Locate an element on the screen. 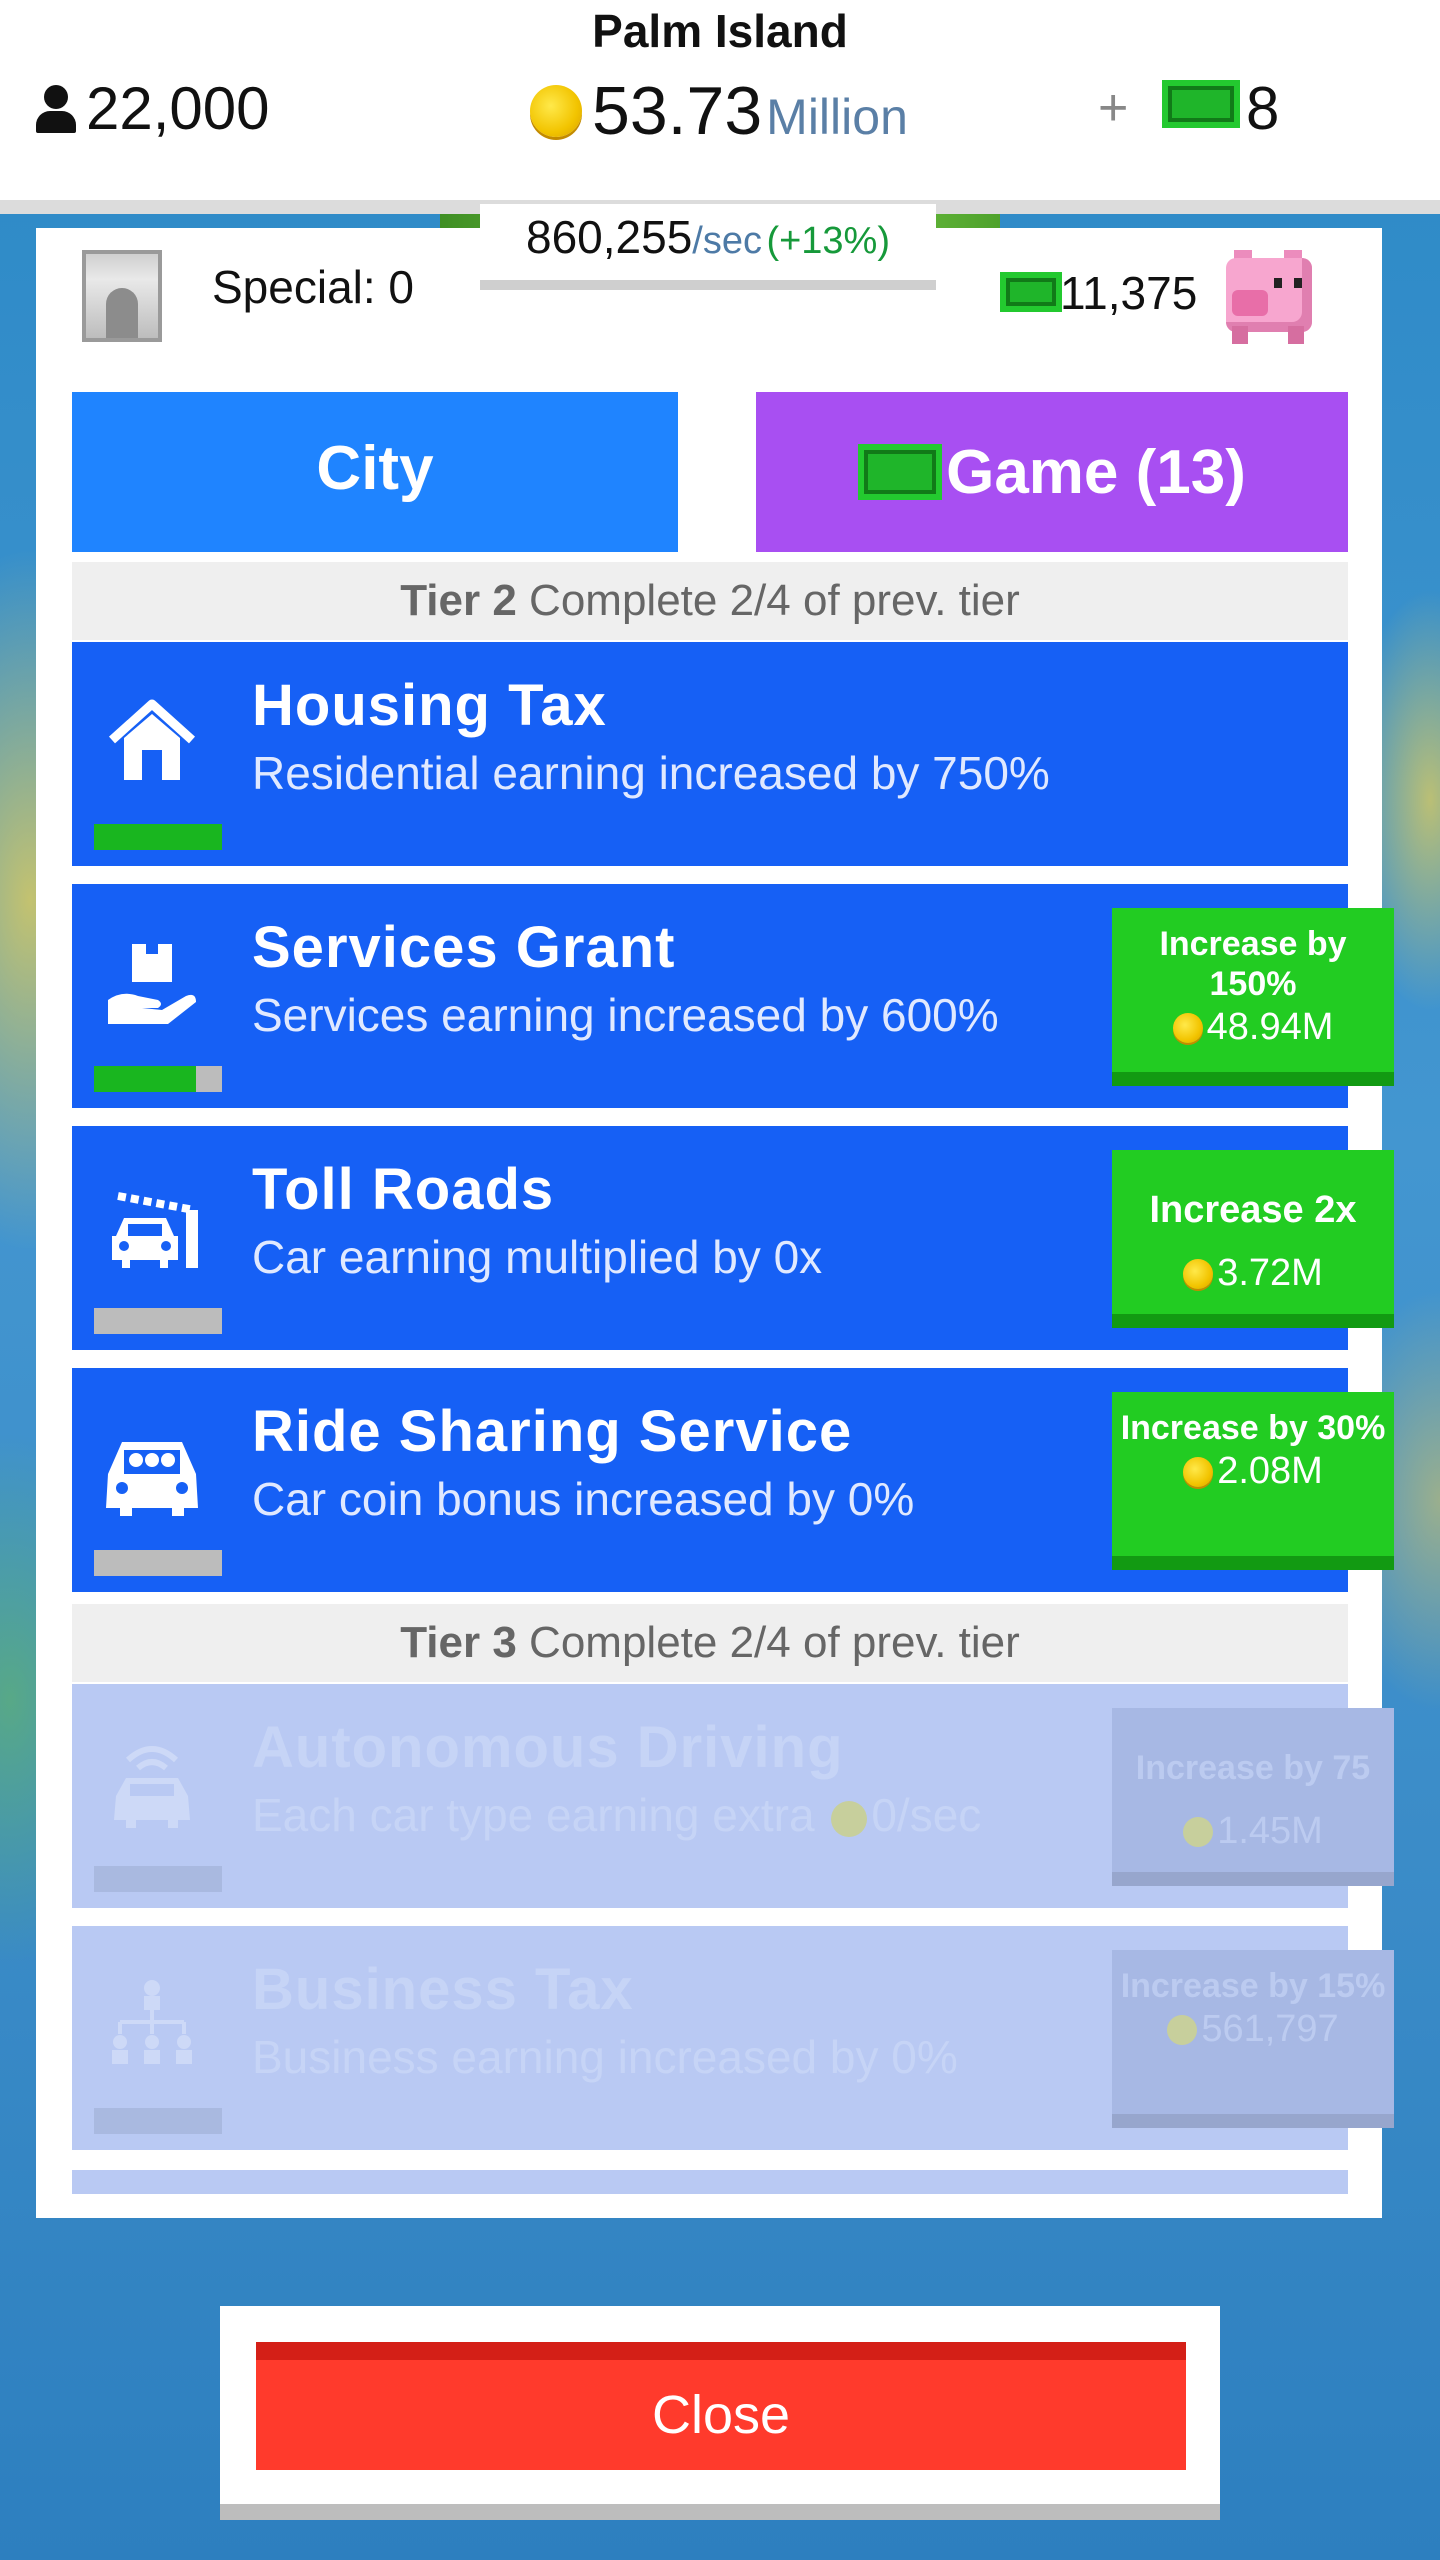  top-bar: Palm Island 22,000 53.73 Million + 8 is located at coordinates (720, 107).